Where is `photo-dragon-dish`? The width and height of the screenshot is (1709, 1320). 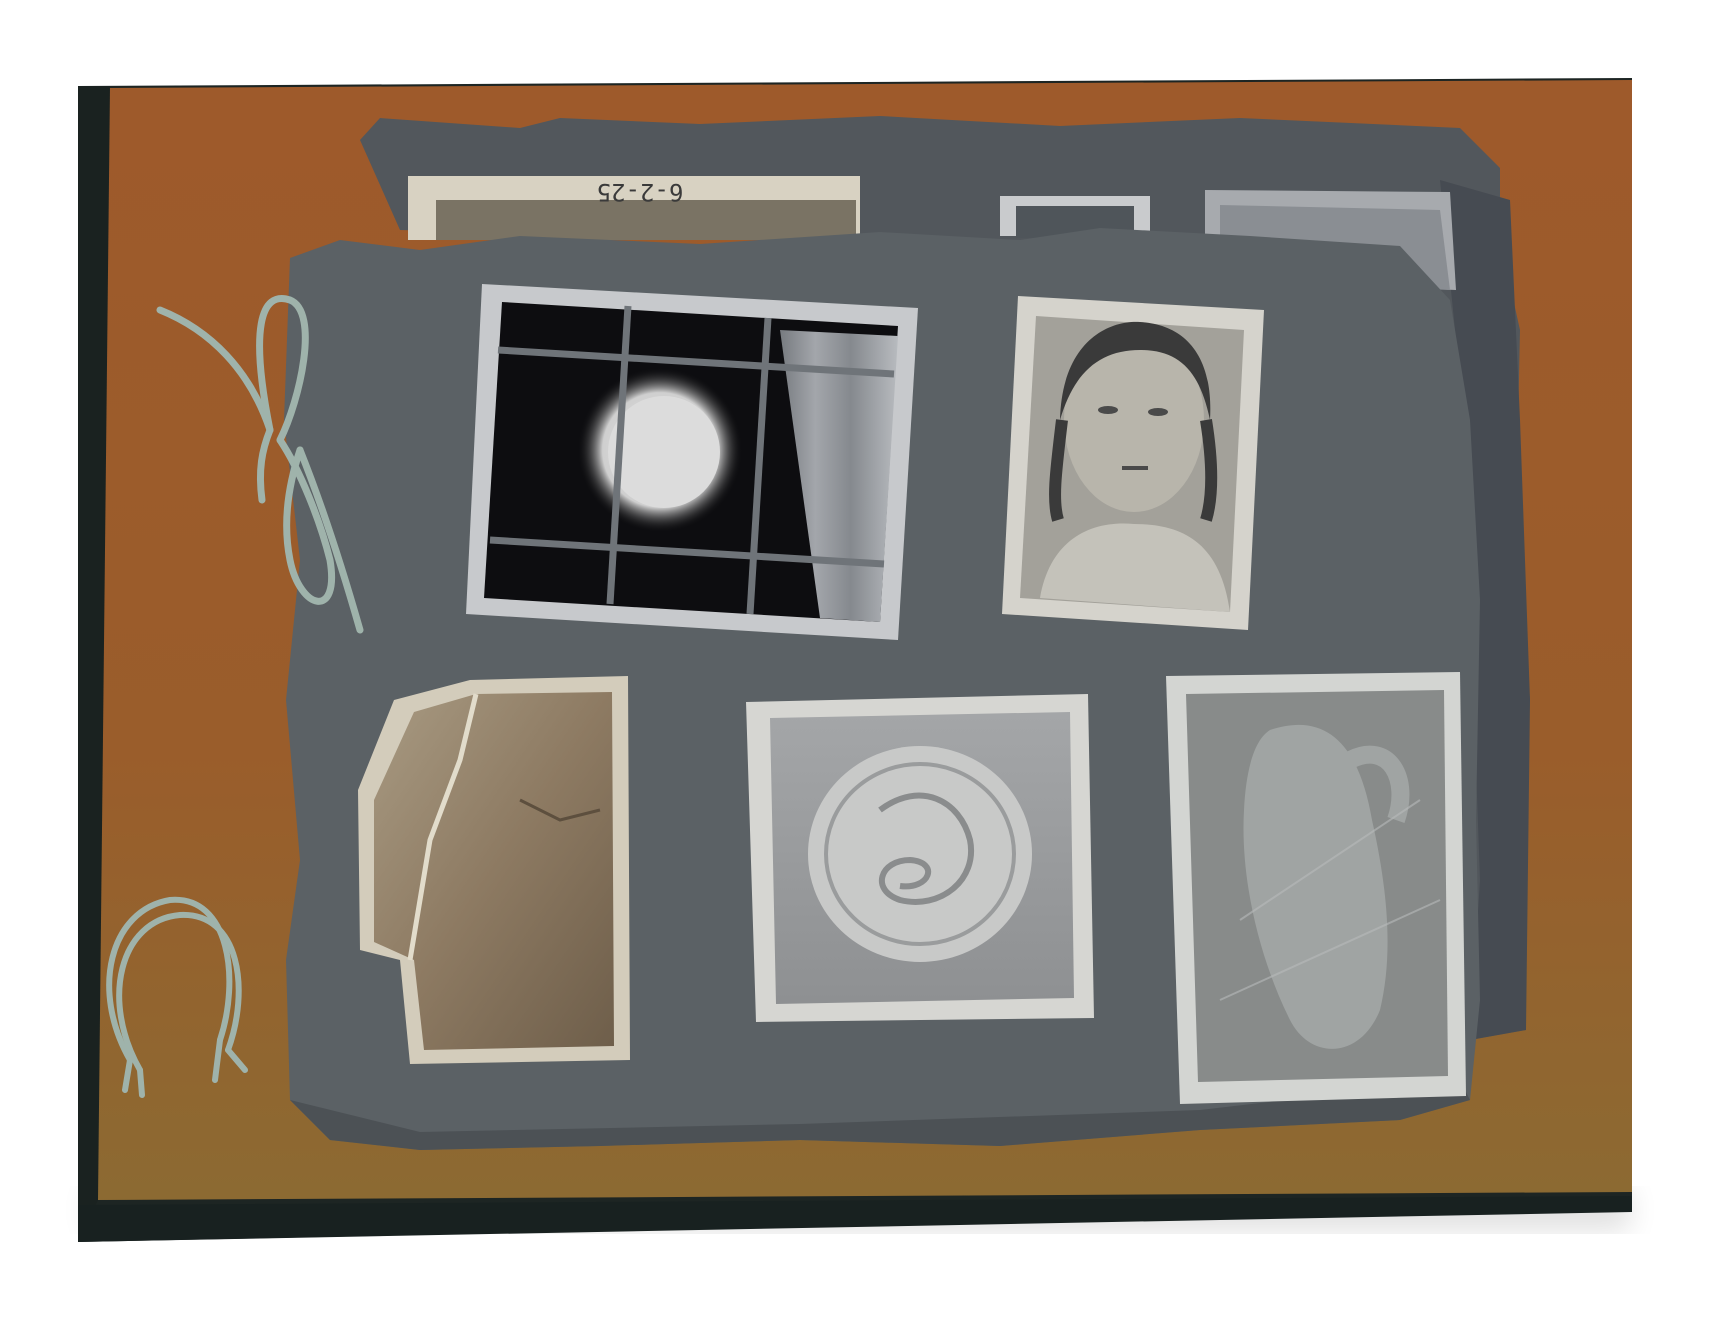 photo-dragon-dish is located at coordinates (920, 858).